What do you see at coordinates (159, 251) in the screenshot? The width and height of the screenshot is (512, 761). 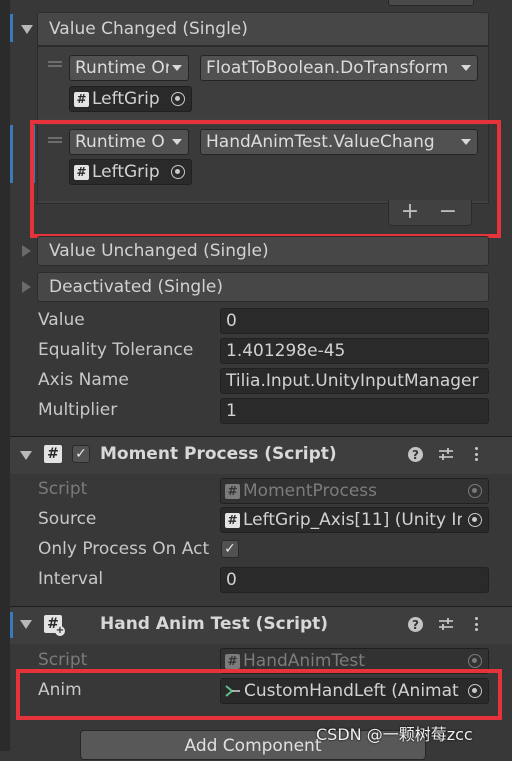 I see `value-unchanged-event-title: Value Unchanged (Single)` at bounding box center [159, 251].